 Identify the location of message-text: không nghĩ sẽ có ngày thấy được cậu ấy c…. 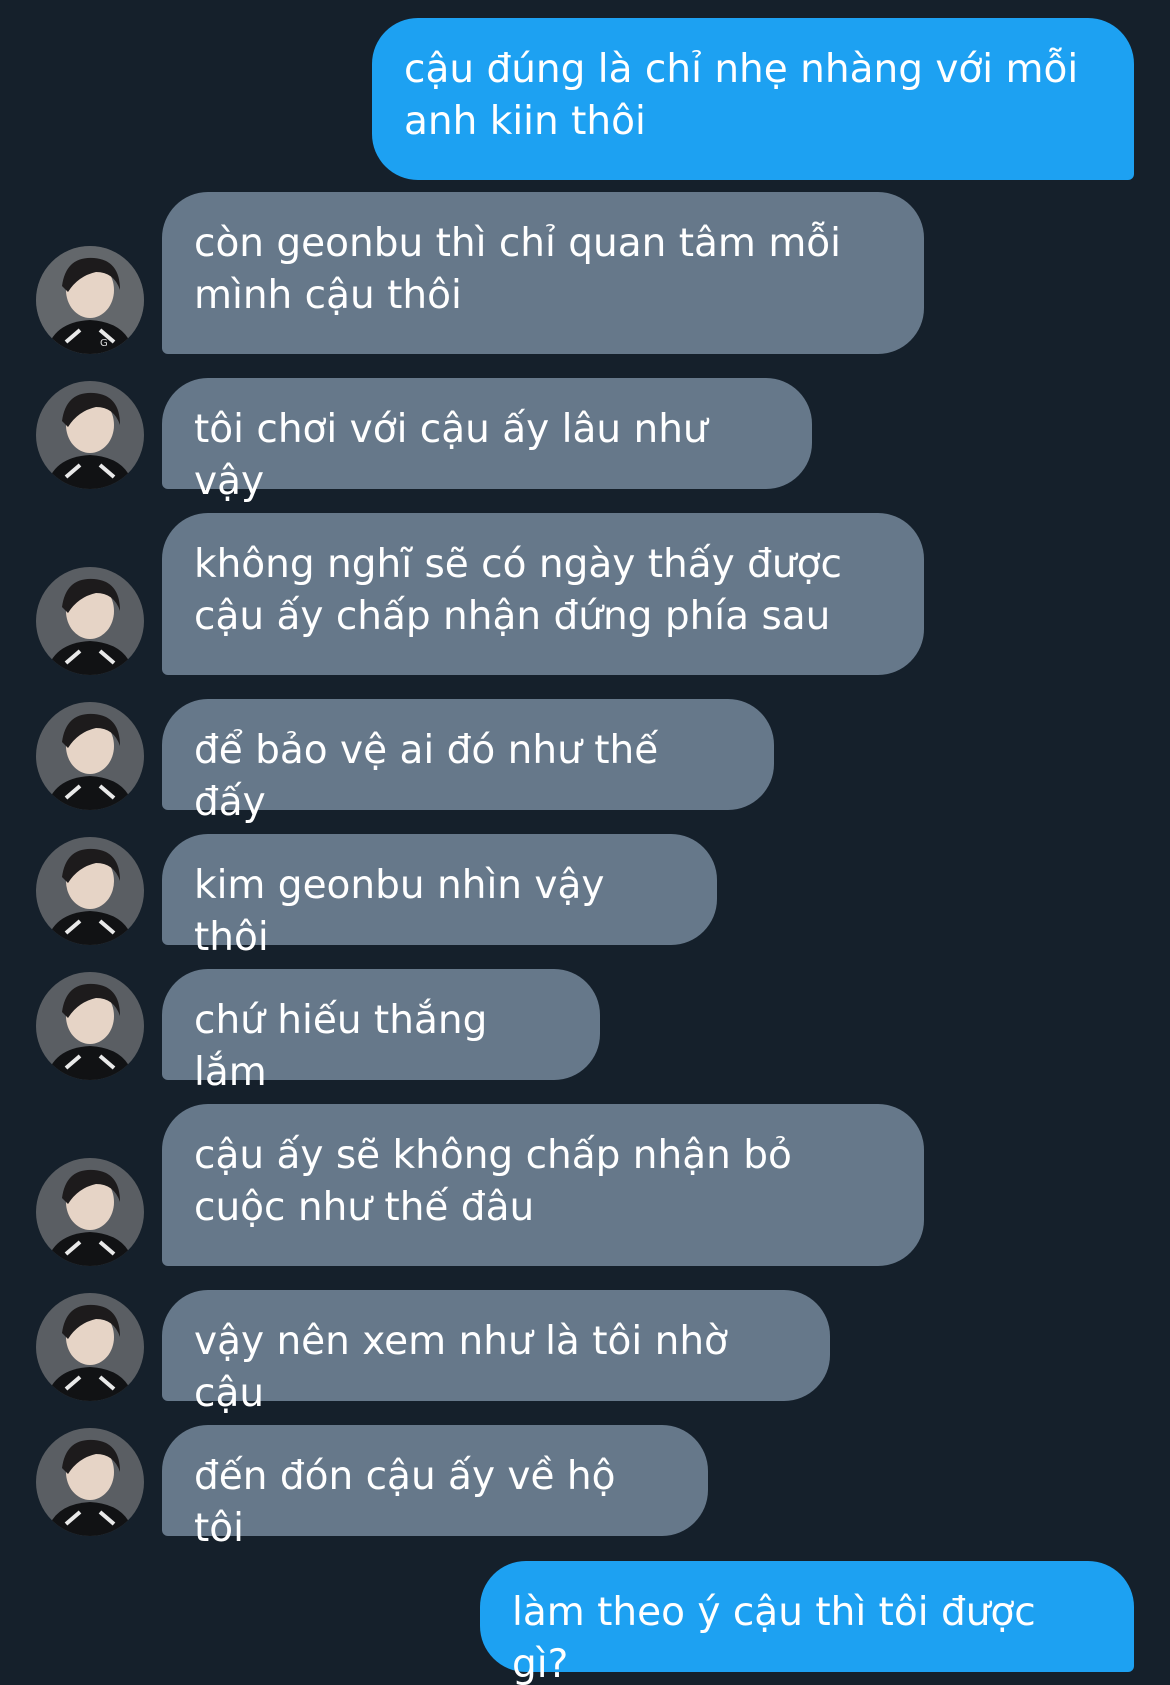
(518, 590).